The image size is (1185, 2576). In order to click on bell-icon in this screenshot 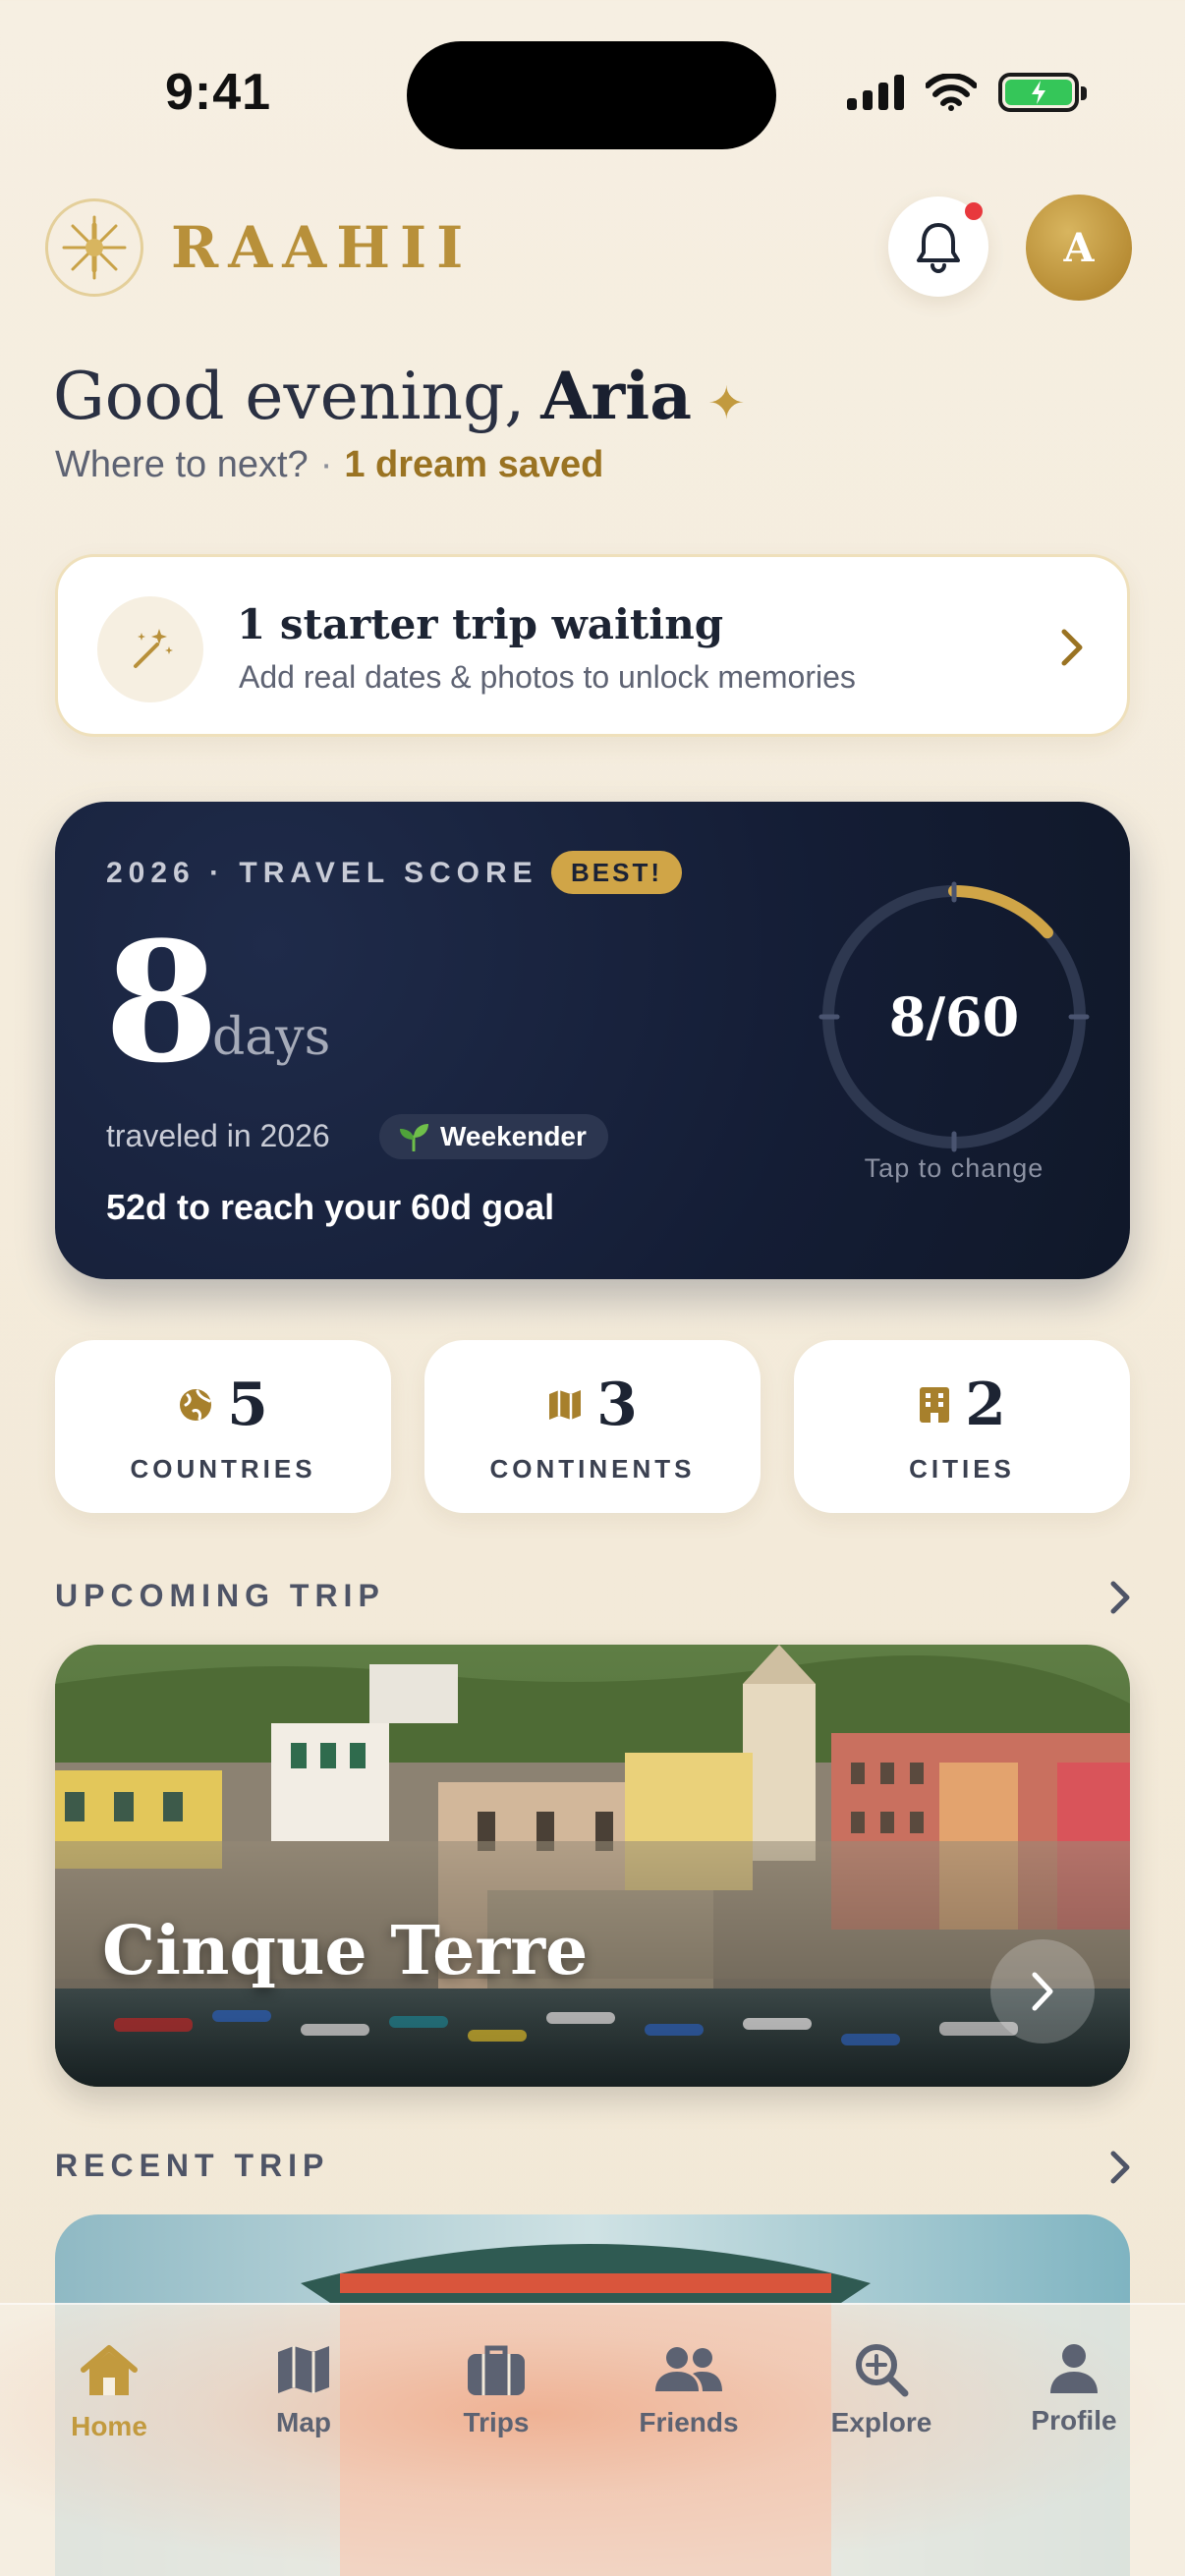, I will do `click(939, 248)`.